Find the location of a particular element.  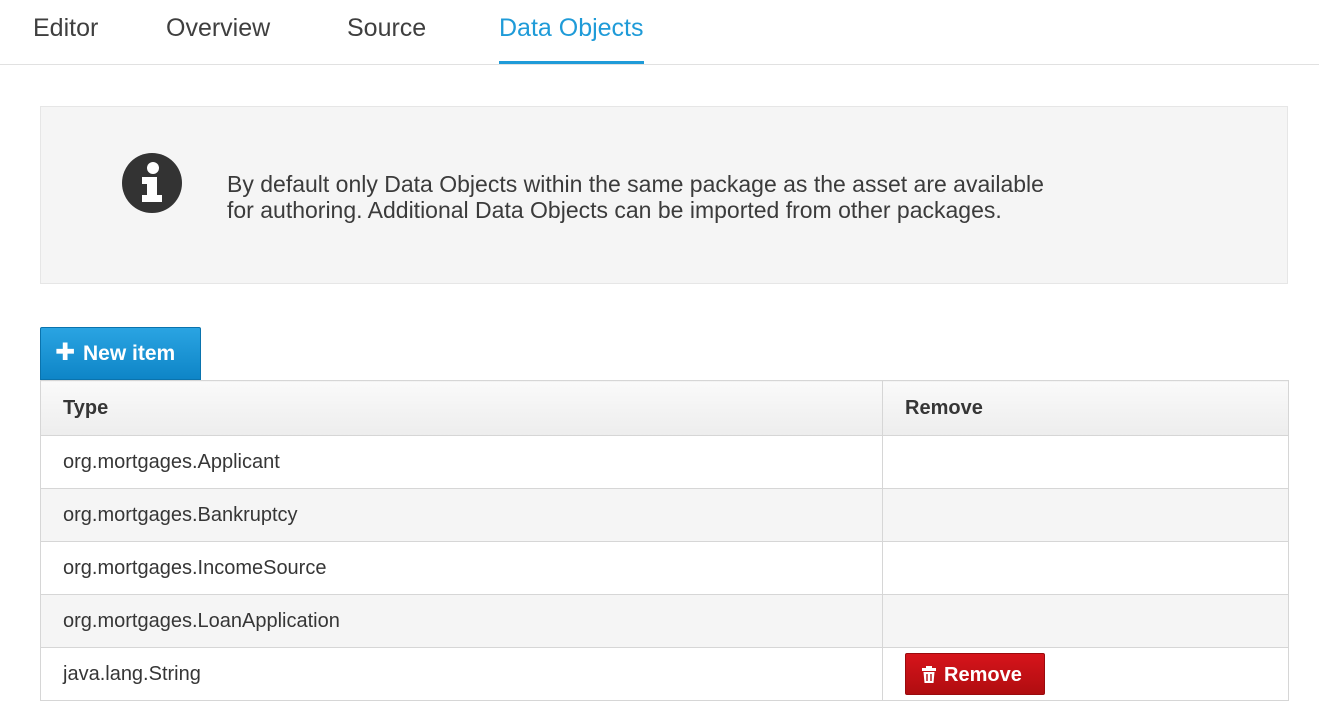

table-row: org.mortgages.IncomeSource is located at coordinates (664, 568).